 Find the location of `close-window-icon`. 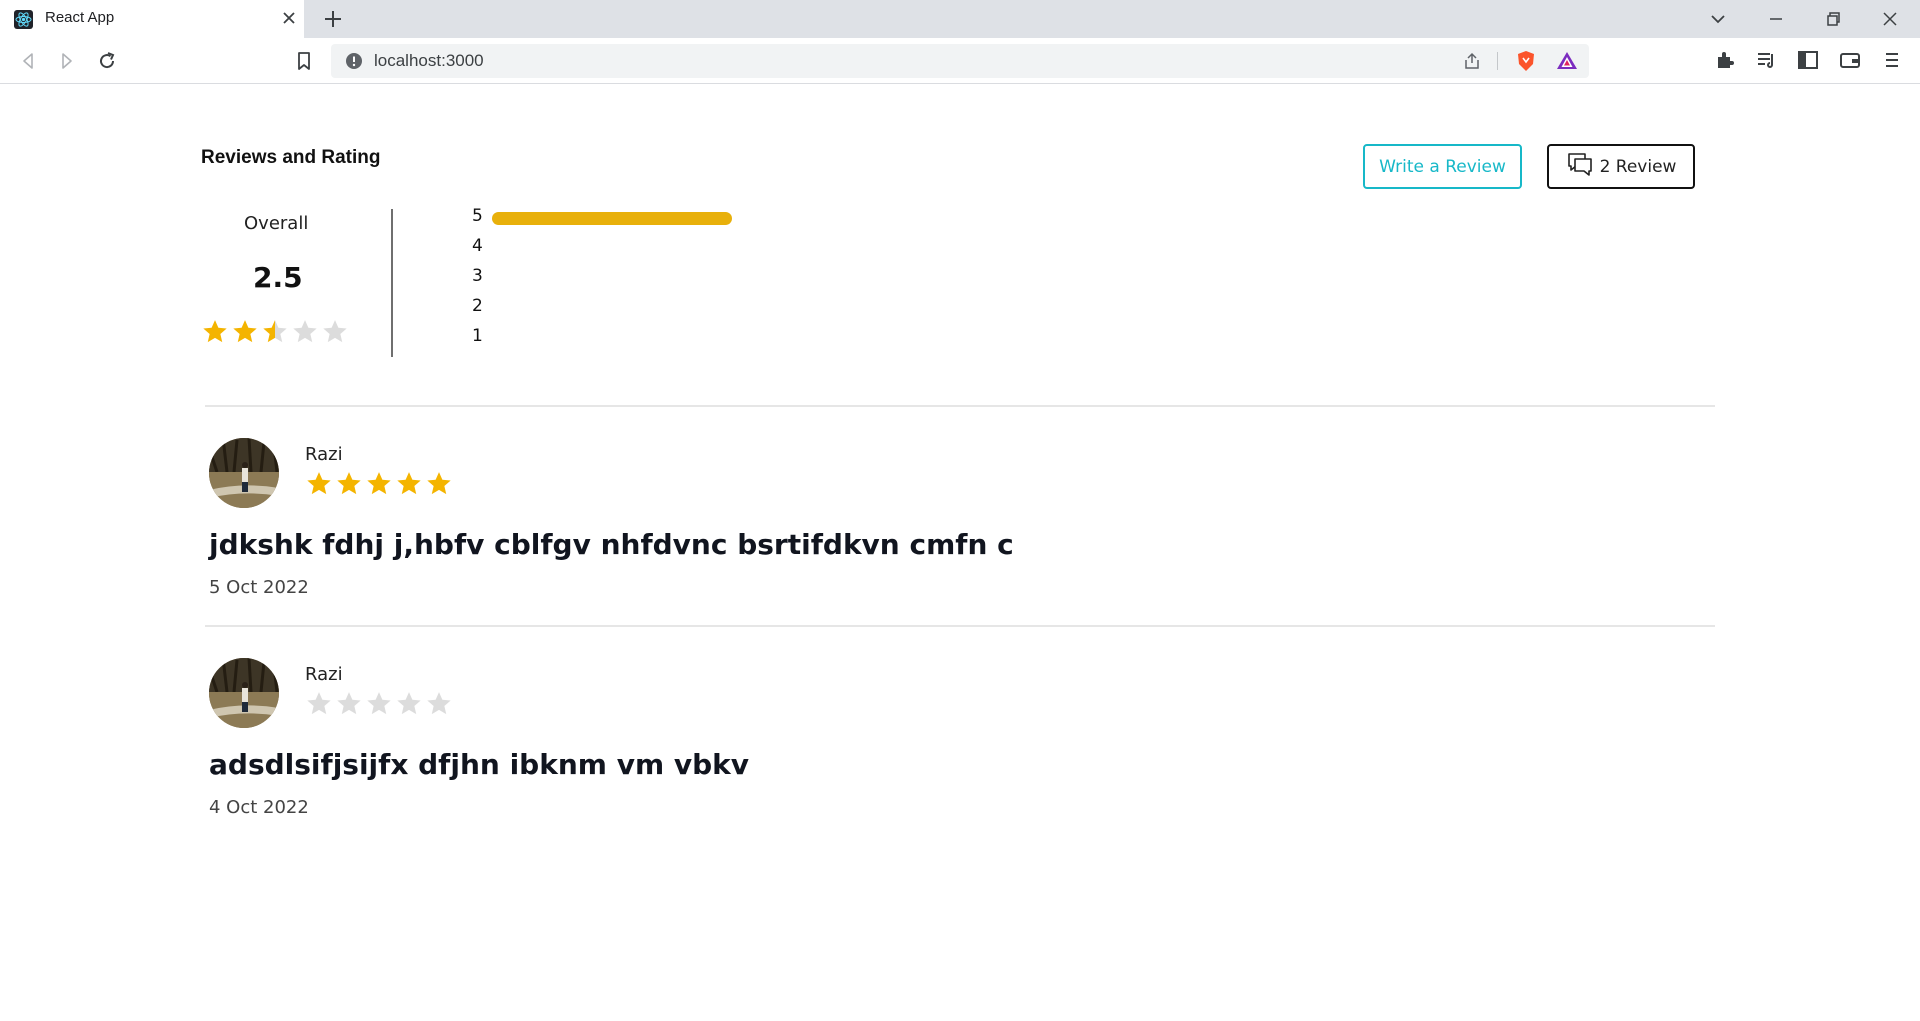

close-window-icon is located at coordinates (1890, 19).